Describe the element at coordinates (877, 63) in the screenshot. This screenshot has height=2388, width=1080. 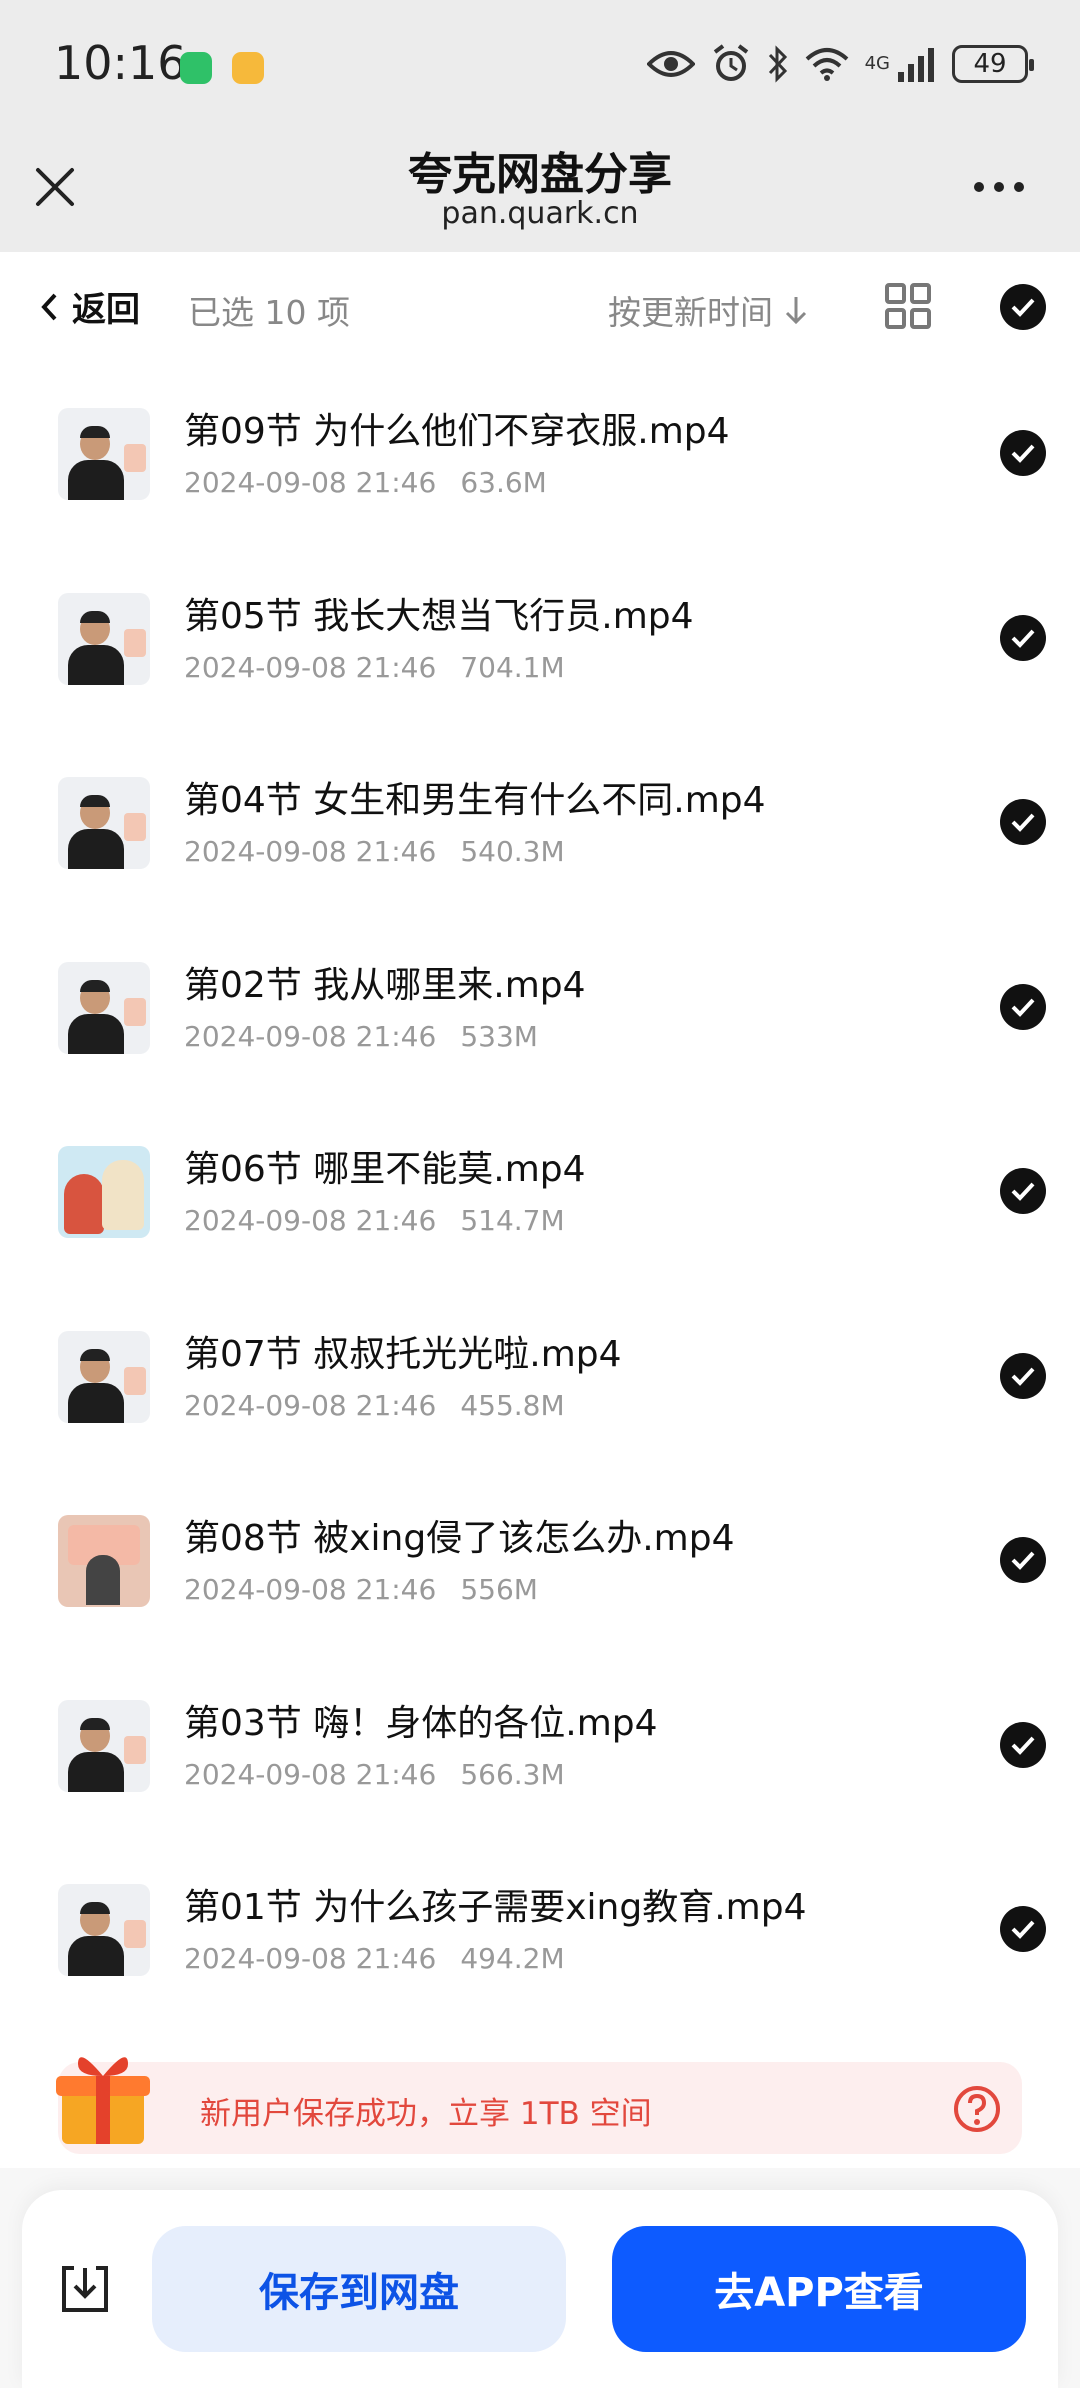
I see `network-type: 4G` at that location.